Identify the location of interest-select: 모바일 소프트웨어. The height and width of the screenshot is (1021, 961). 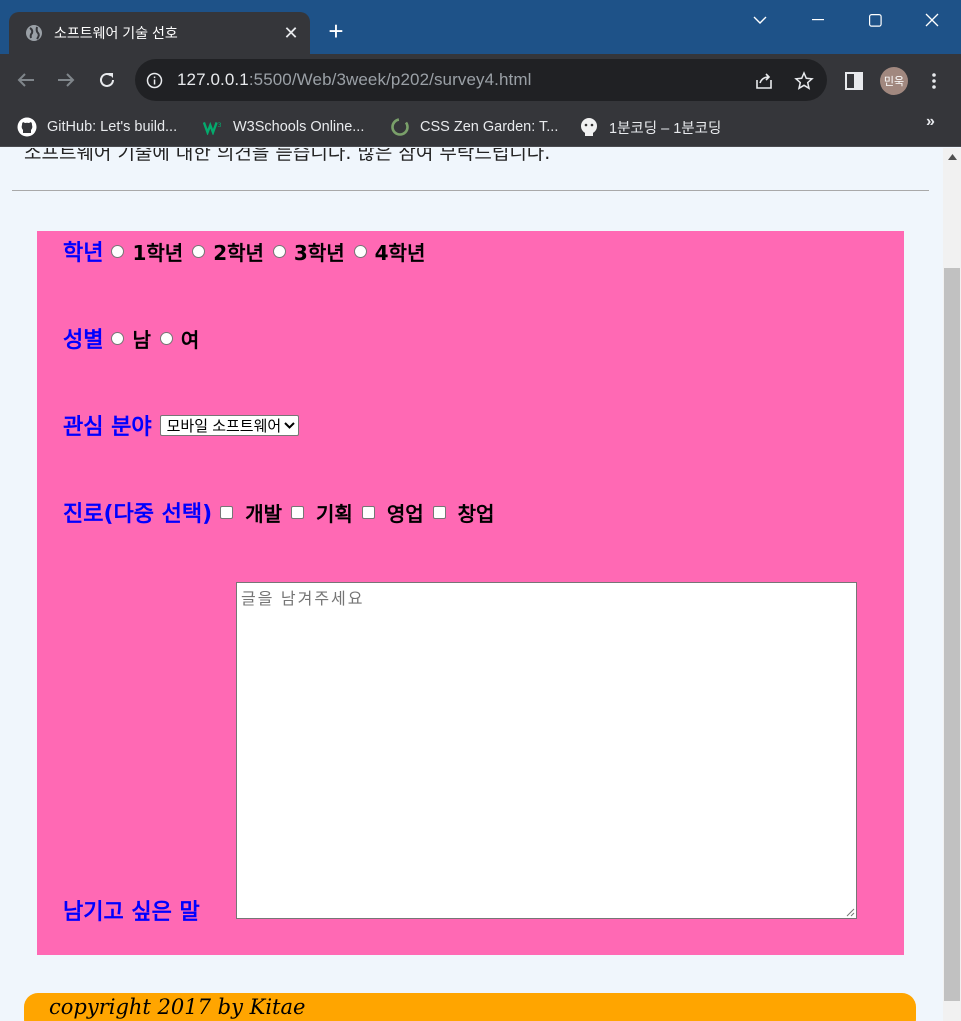
(229, 425).